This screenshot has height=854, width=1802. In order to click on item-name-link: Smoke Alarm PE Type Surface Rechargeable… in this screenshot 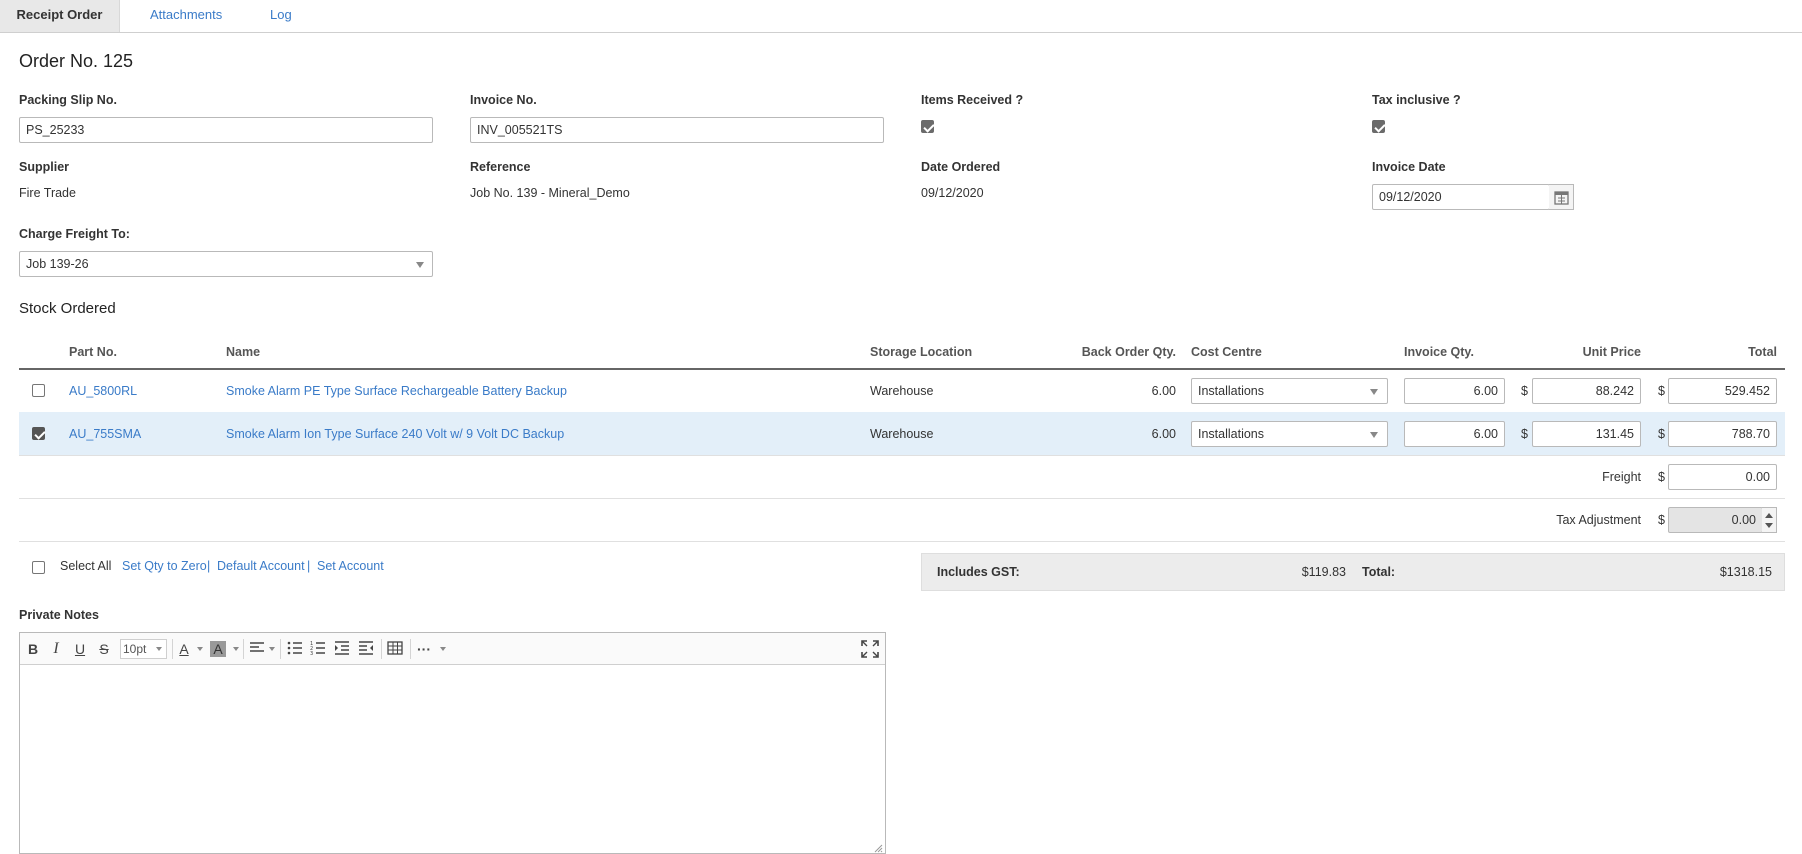, I will do `click(396, 391)`.